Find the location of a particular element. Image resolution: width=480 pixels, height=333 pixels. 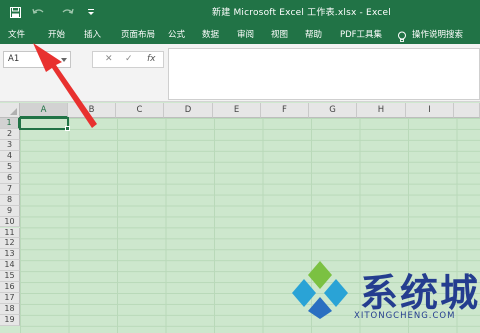

column-header-e: E is located at coordinates (237, 110).